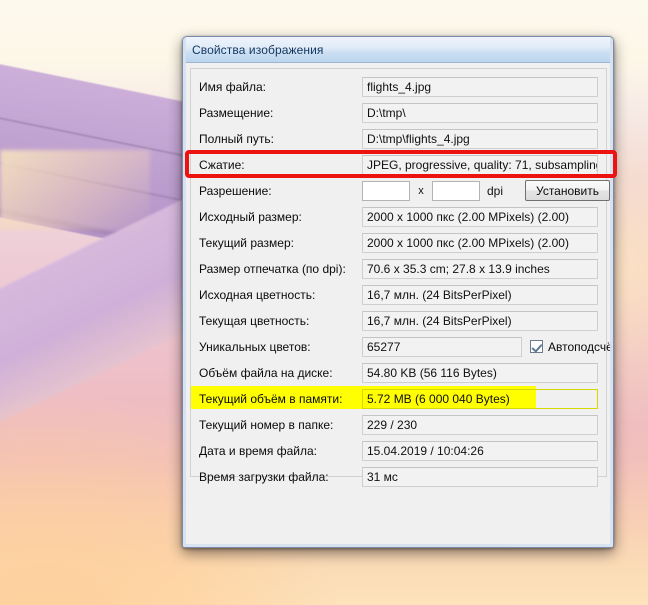  Describe the element at coordinates (255, 346) in the screenshot. I see `label-unique-colors: Уникальных цветов:` at that location.